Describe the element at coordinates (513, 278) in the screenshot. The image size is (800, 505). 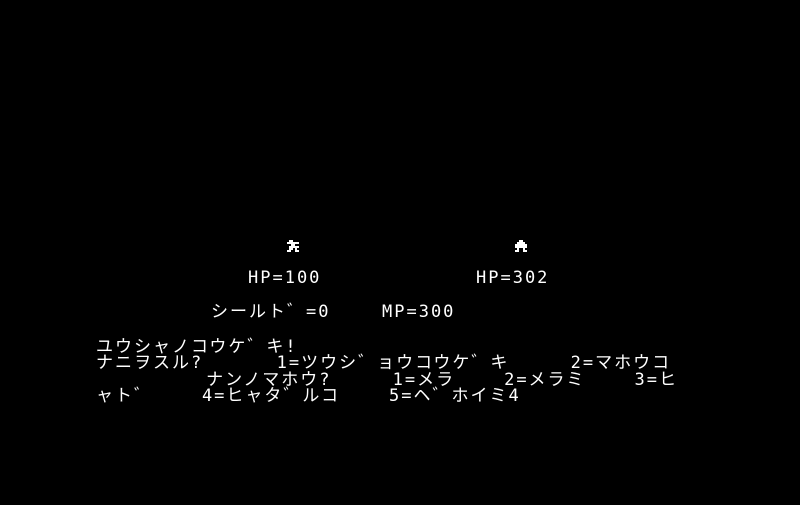
I see `enemy-hp: HP=302` at that location.